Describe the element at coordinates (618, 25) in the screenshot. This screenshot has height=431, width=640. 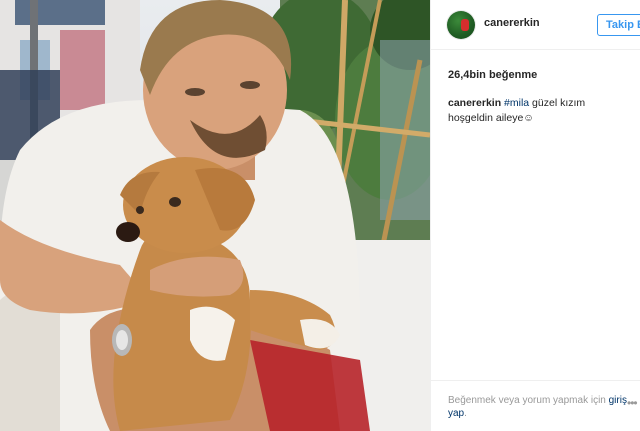
I see `follow-button: Takip Et` at that location.